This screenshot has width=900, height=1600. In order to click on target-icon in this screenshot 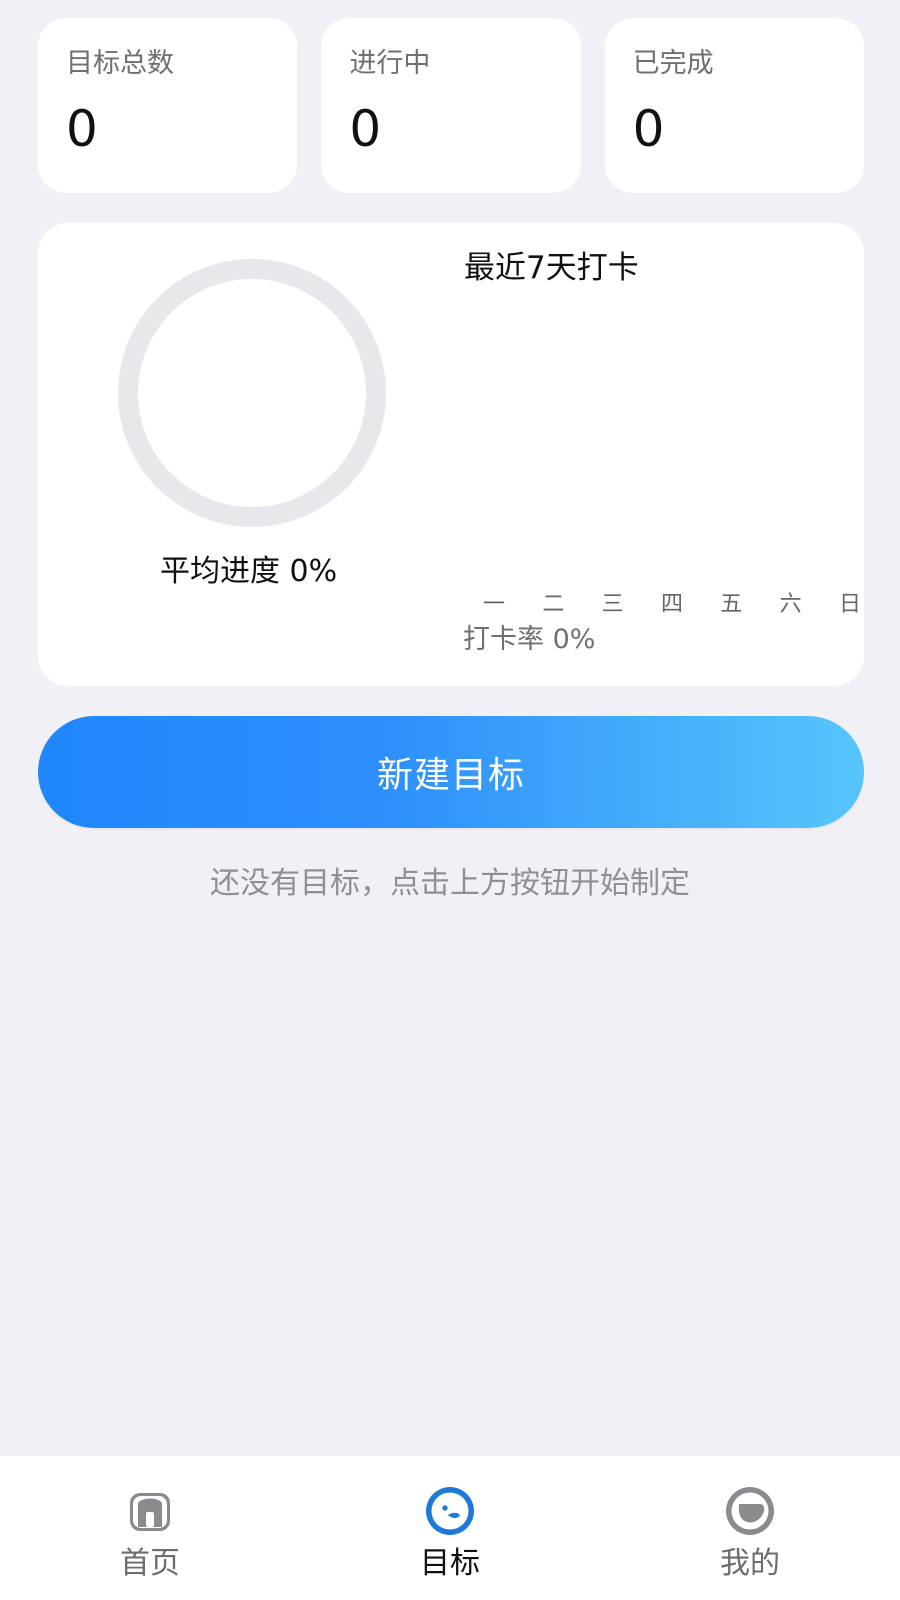, I will do `click(450, 1511)`.